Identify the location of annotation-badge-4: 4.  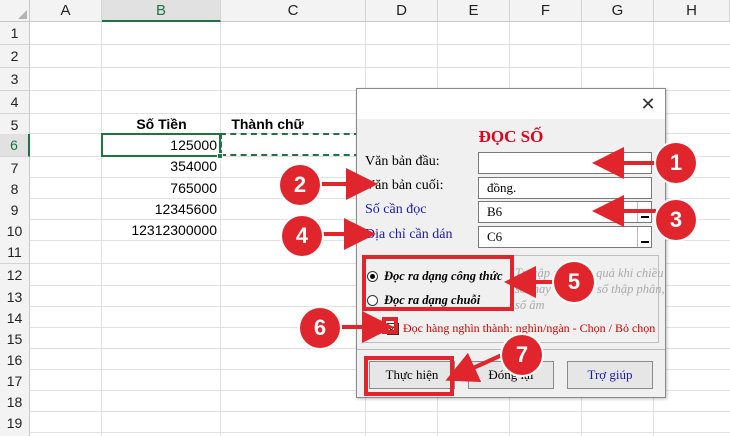
(302, 236).